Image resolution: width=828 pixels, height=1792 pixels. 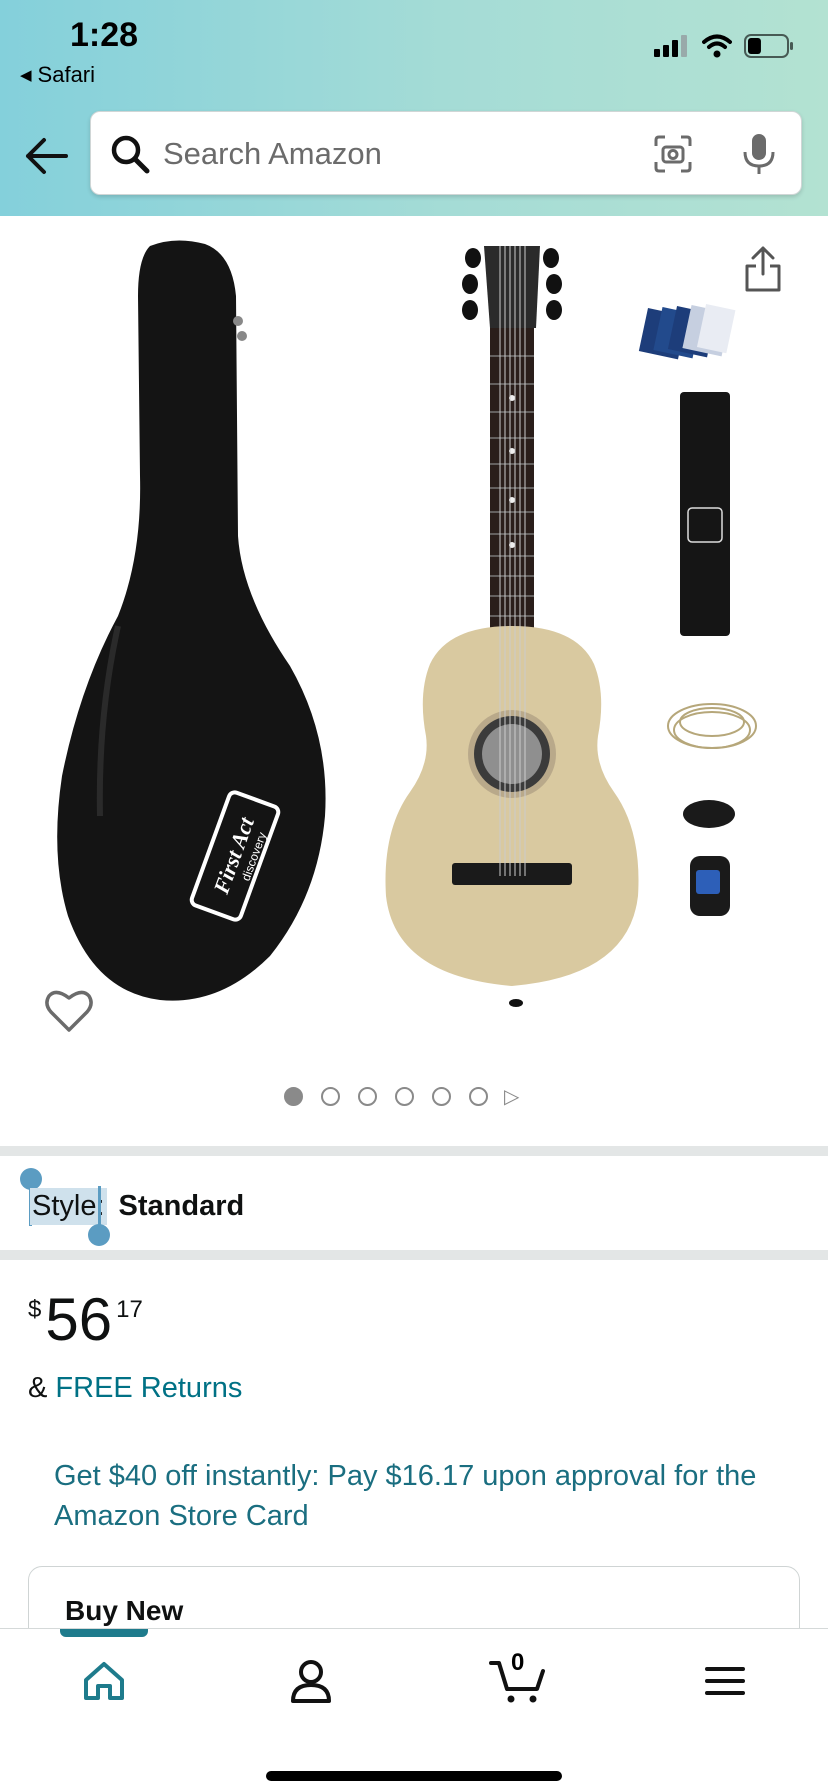 I want to click on tab-menu, so click(x=725, y=1681).